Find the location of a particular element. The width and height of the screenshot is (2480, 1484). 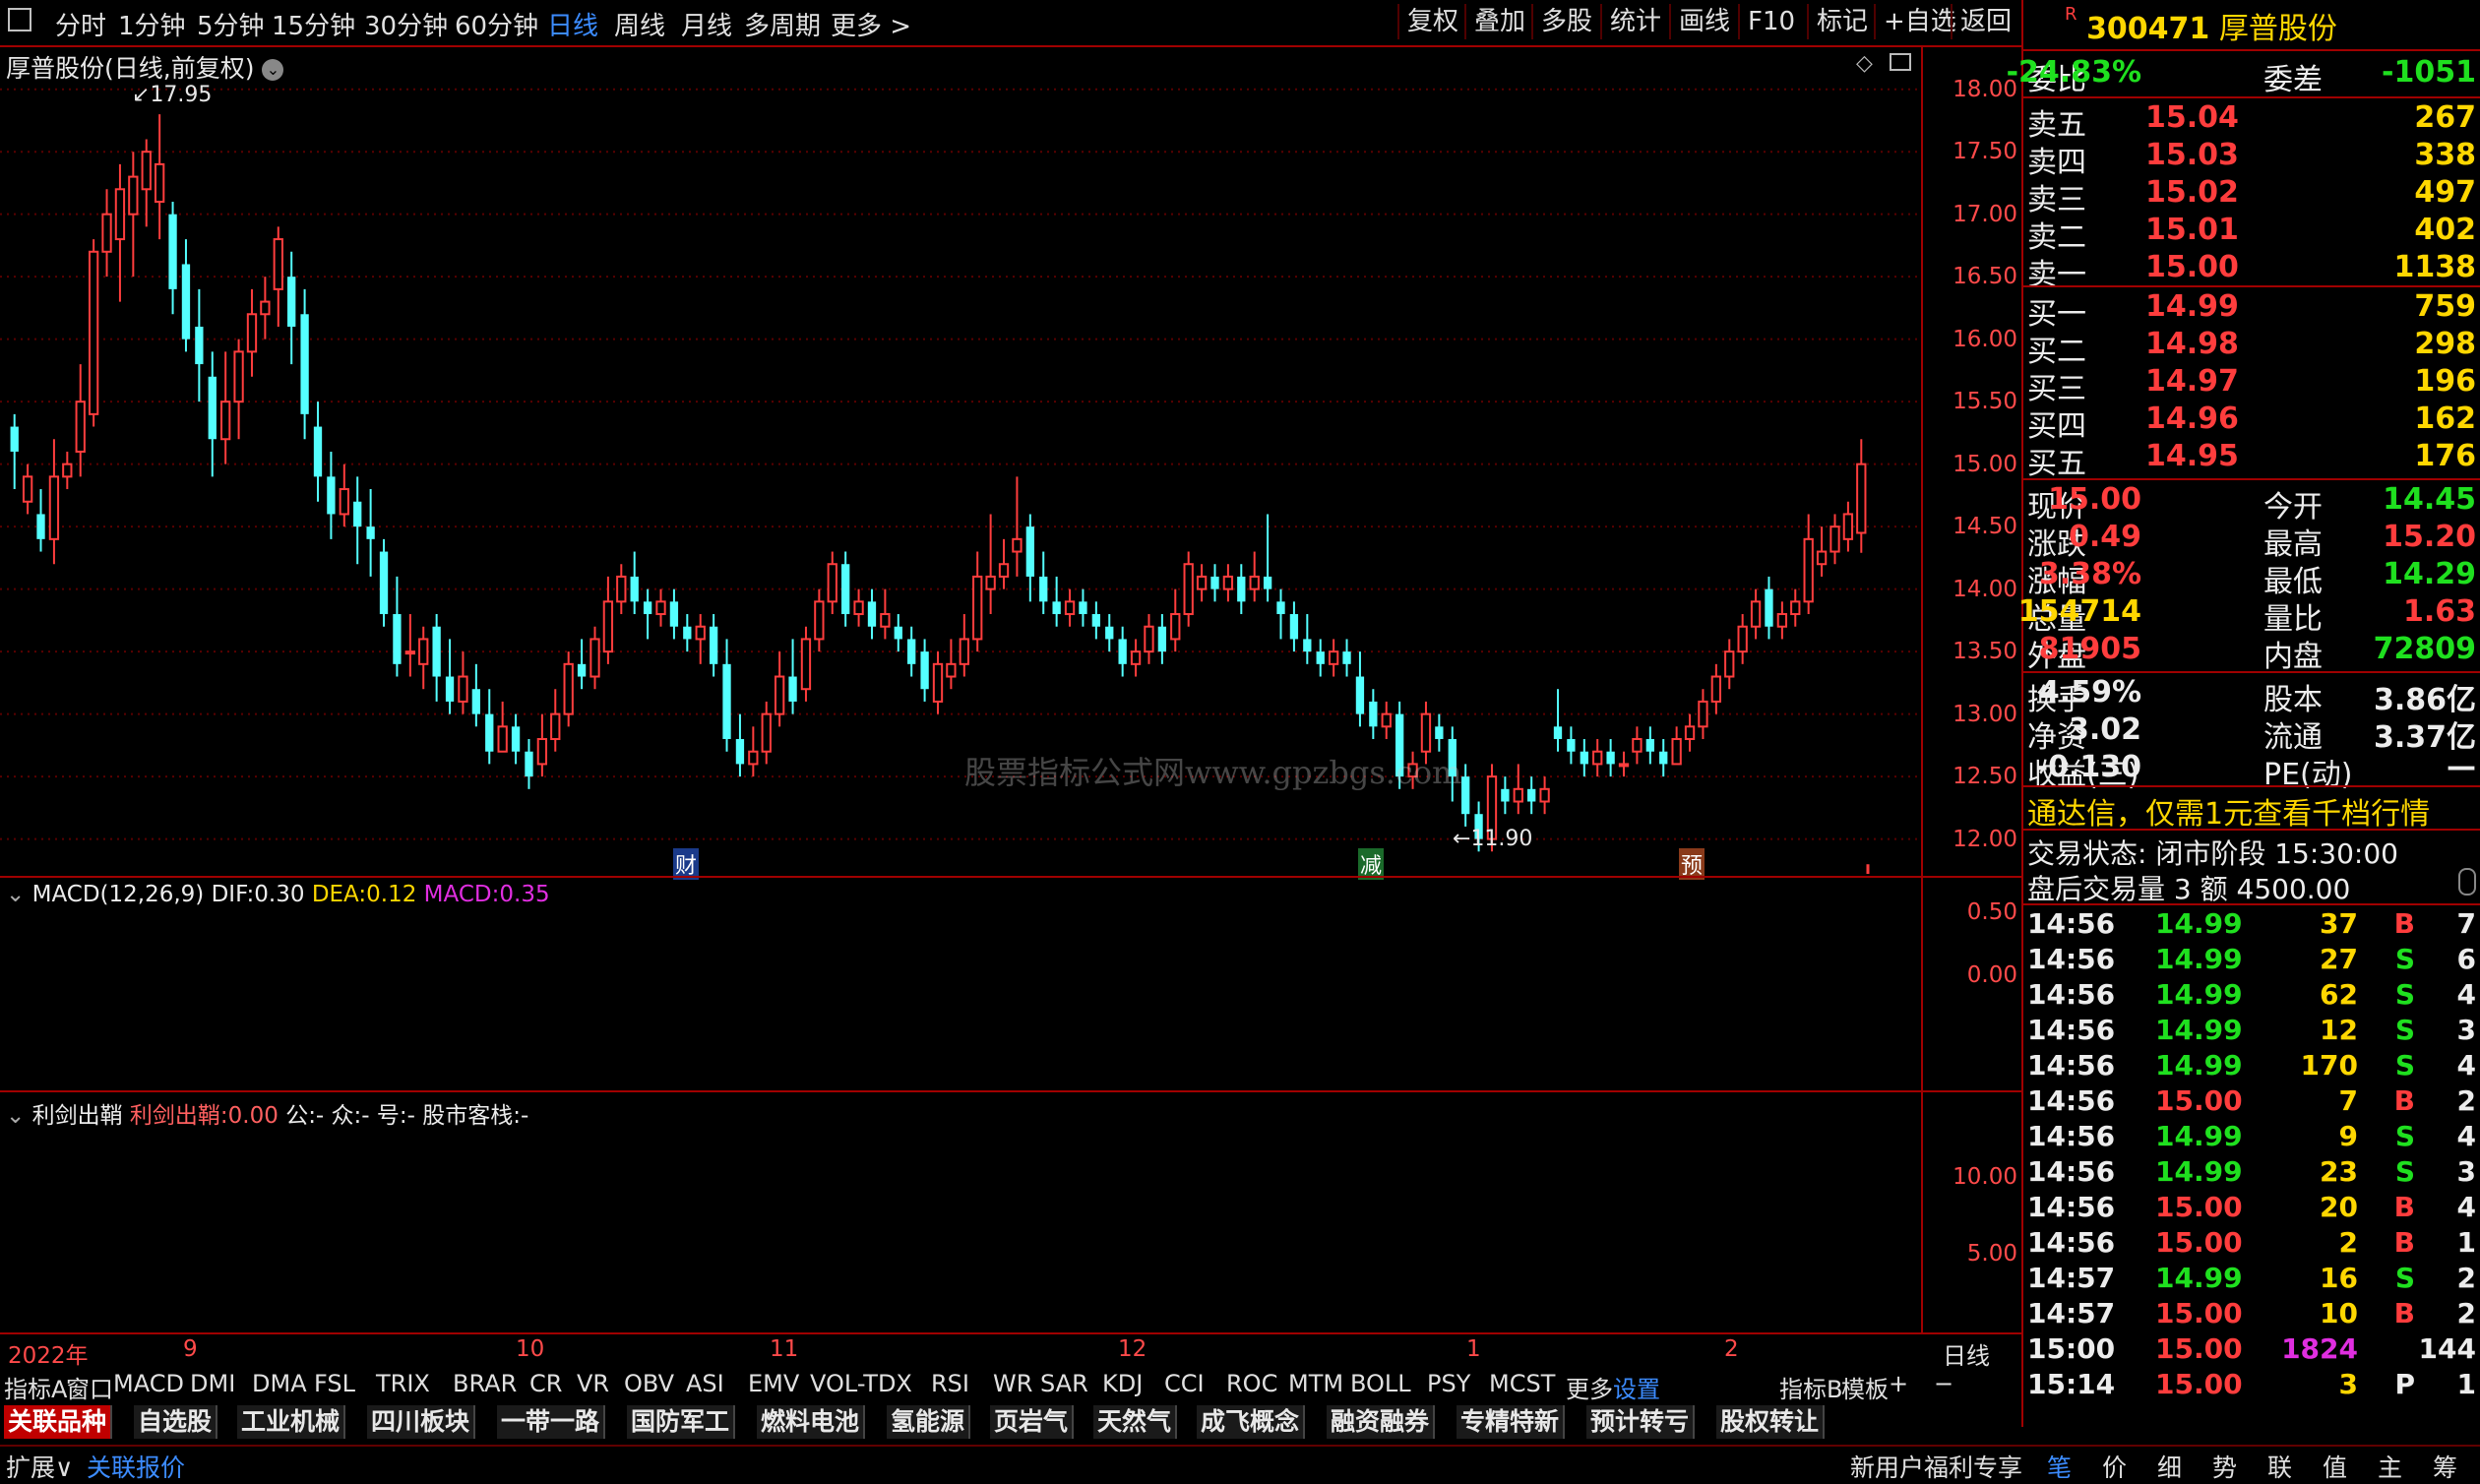

indicator-tab: MACD is located at coordinates (148, 1384).